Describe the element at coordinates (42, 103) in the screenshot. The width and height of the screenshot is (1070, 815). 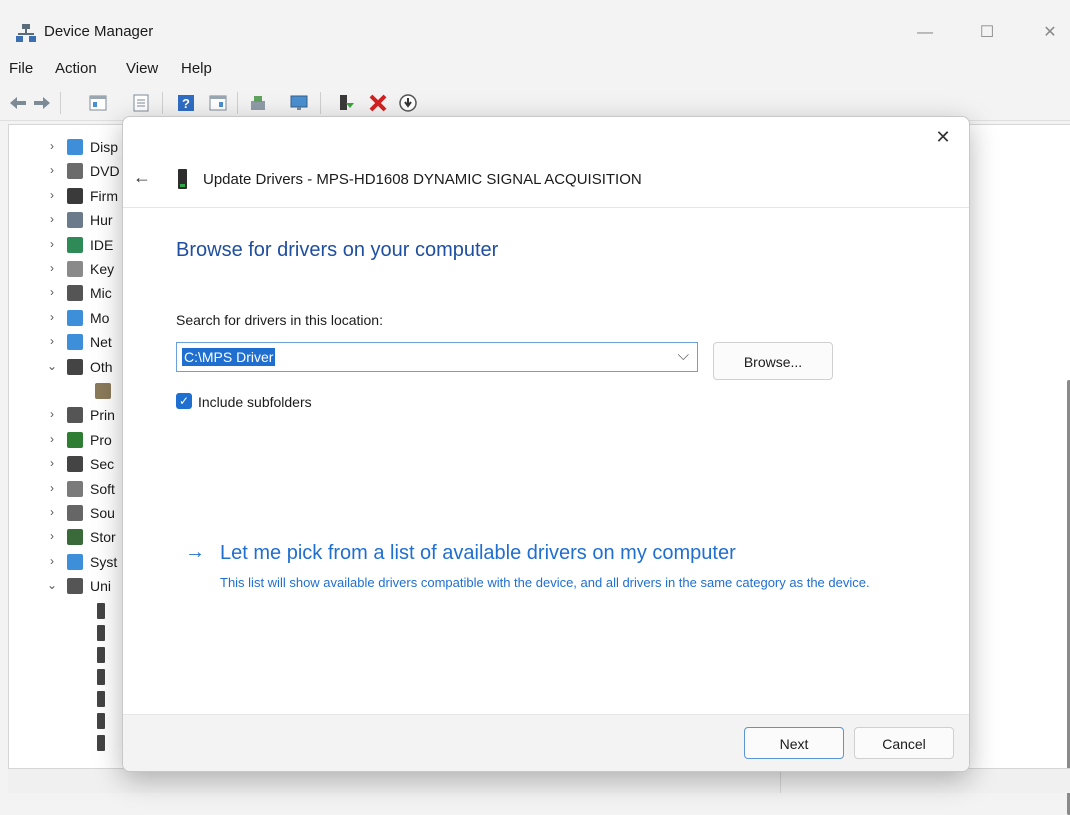
I see `forward-icon` at that location.